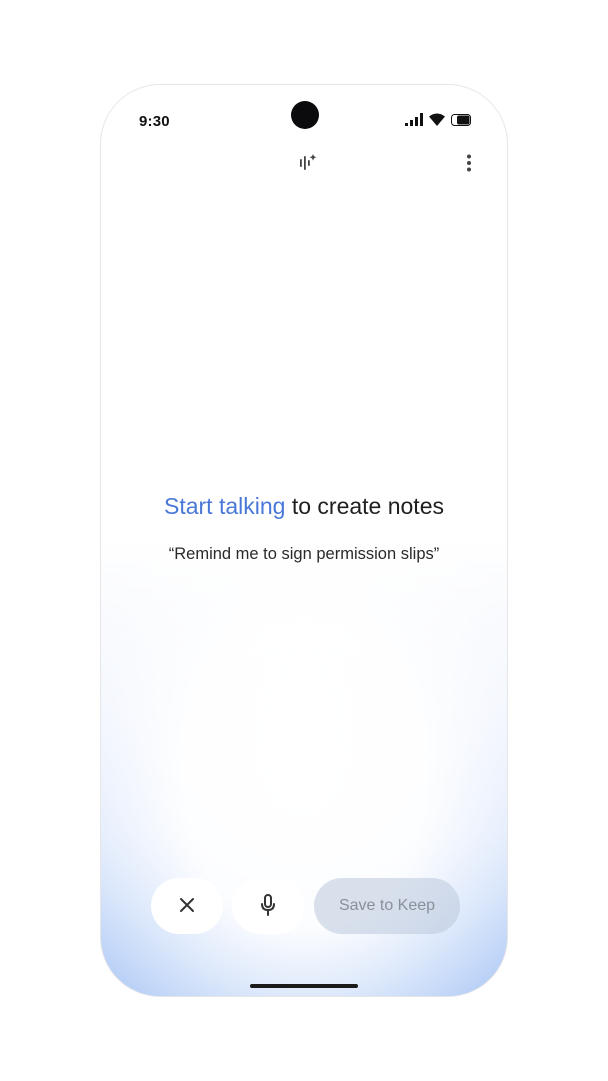 The height and width of the screenshot is (1081, 608). I want to click on cancel-button, so click(187, 906).